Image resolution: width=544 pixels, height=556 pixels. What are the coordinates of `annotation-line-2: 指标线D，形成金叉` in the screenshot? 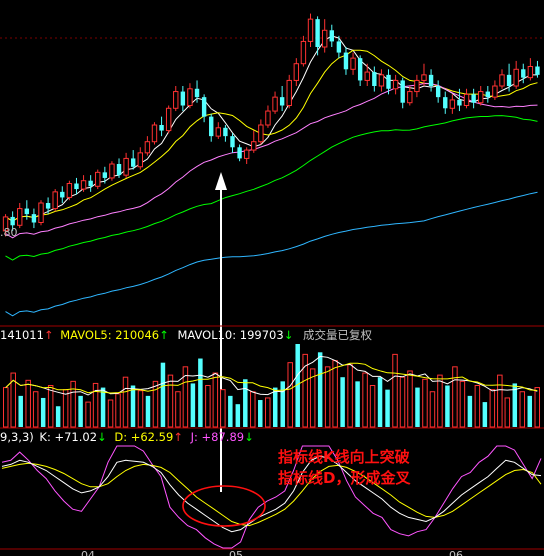 It's located at (344, 478).